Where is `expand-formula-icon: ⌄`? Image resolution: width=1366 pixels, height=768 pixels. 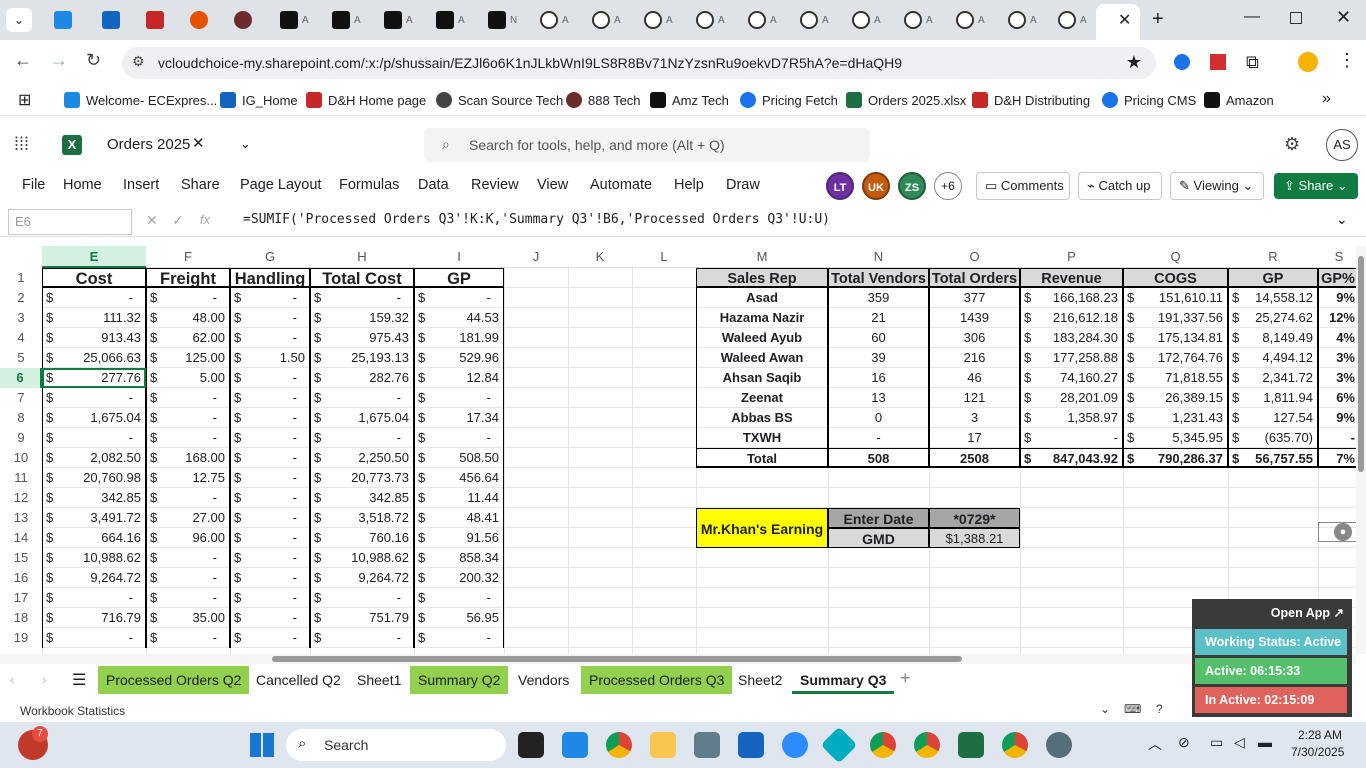 expand-formula-icon: ⌄ is located at coordinates (1342, 219).